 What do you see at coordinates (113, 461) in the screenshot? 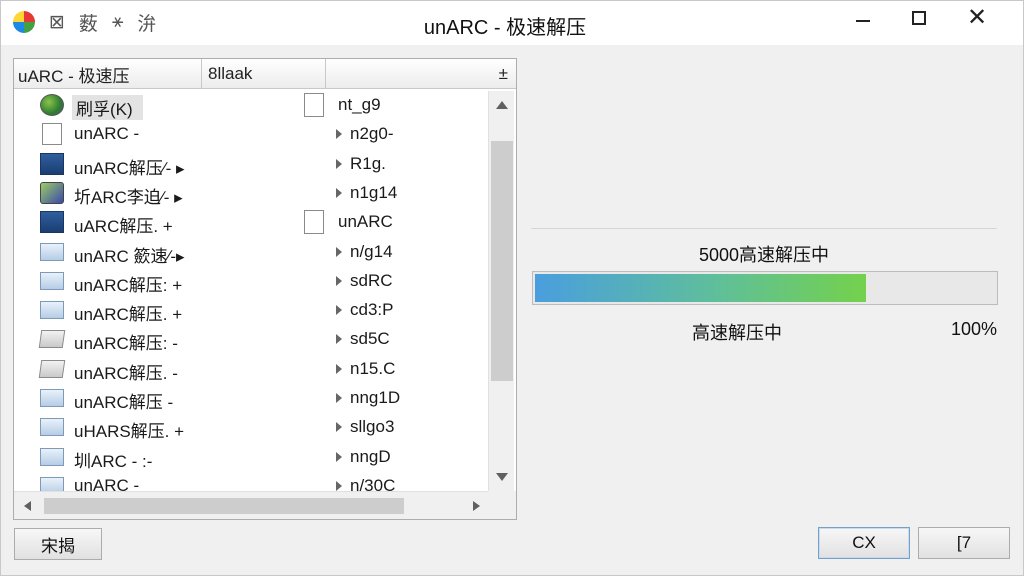
I see `item-name: 圳ARC - :-` at bounding box center [113, 461].